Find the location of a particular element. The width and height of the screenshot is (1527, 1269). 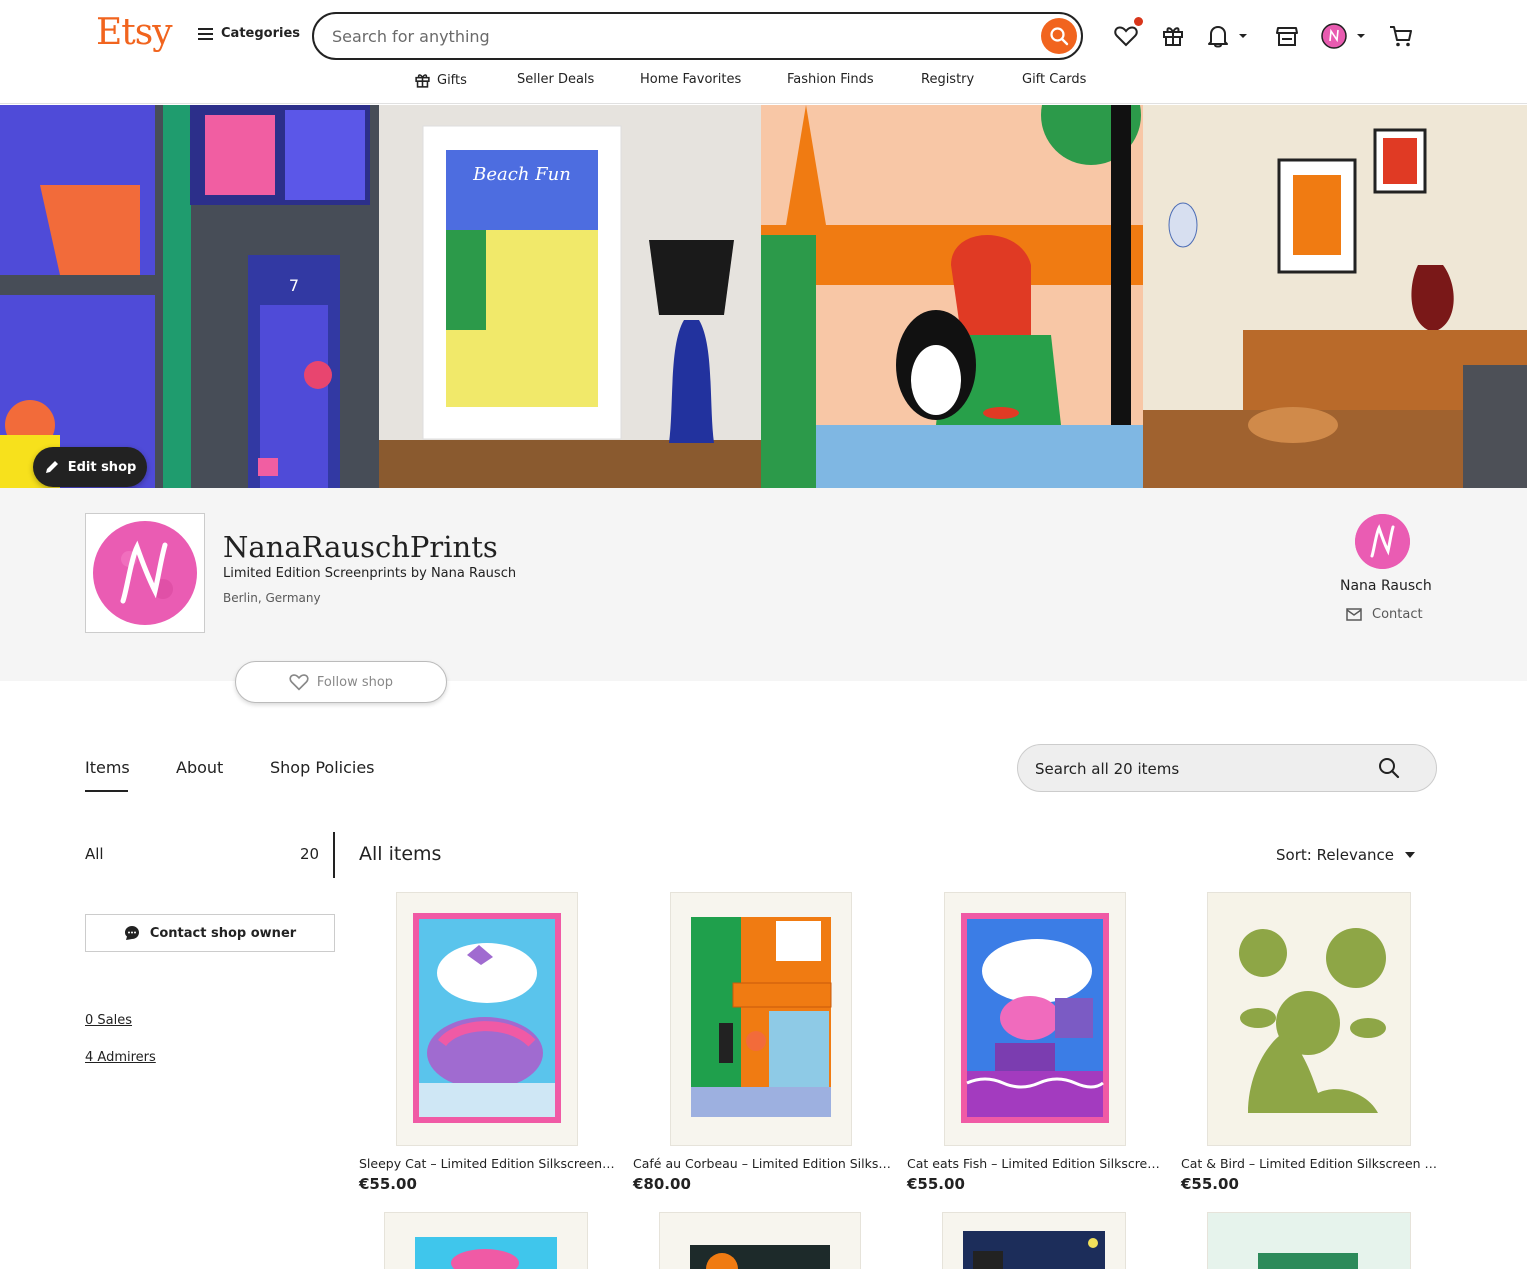

section-all: All is located at coordinates (94, 854).